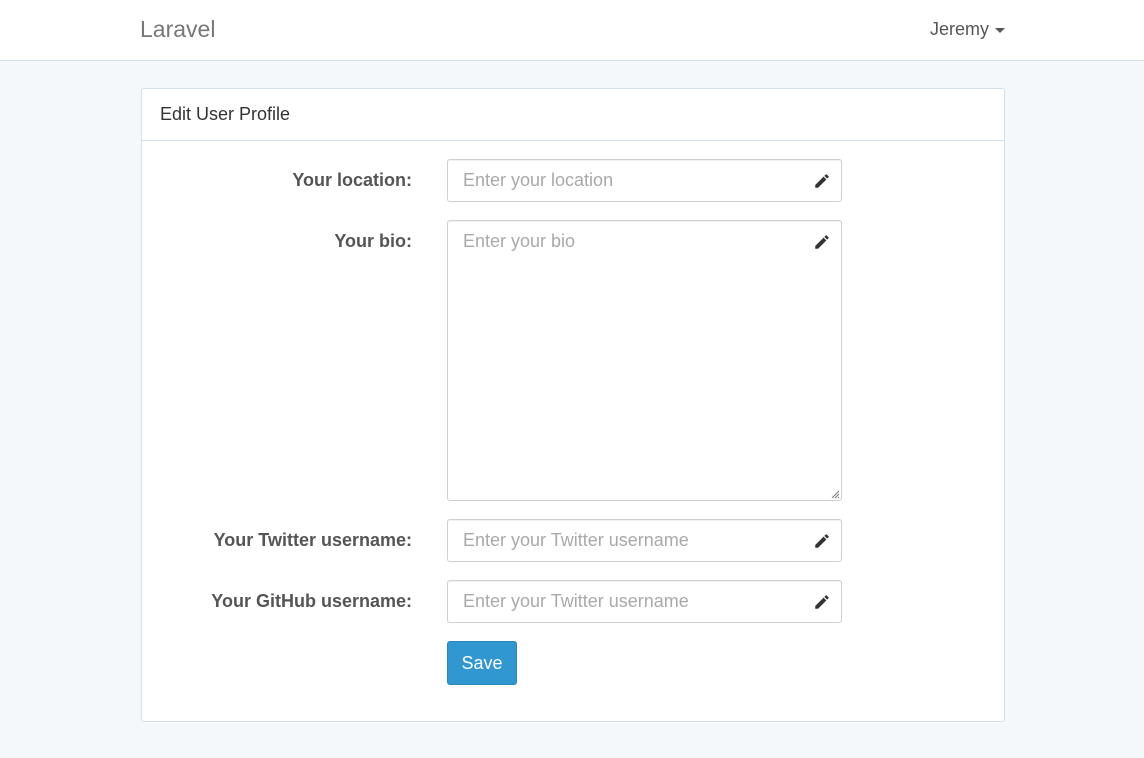 This screenshot has height=758, width=1144. I want to click on location-field-wrapper, so click(644, 180).